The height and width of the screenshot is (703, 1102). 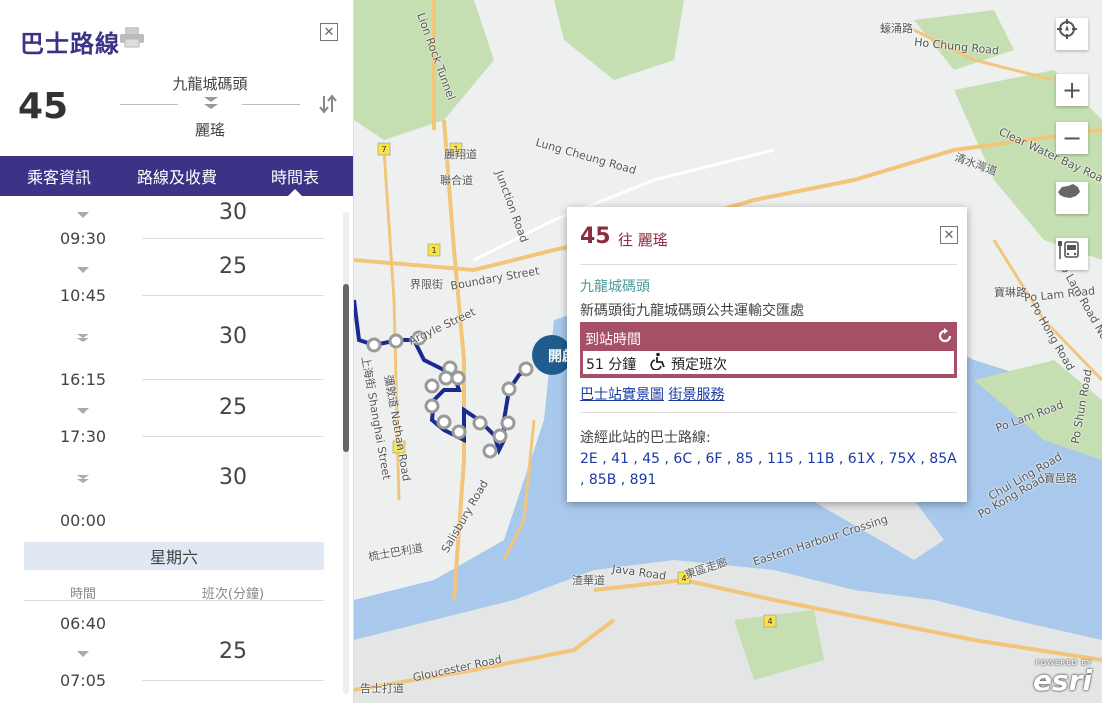 I want to click on tab-passenger-info: 乘客資訊, so click(x=59, y=176).